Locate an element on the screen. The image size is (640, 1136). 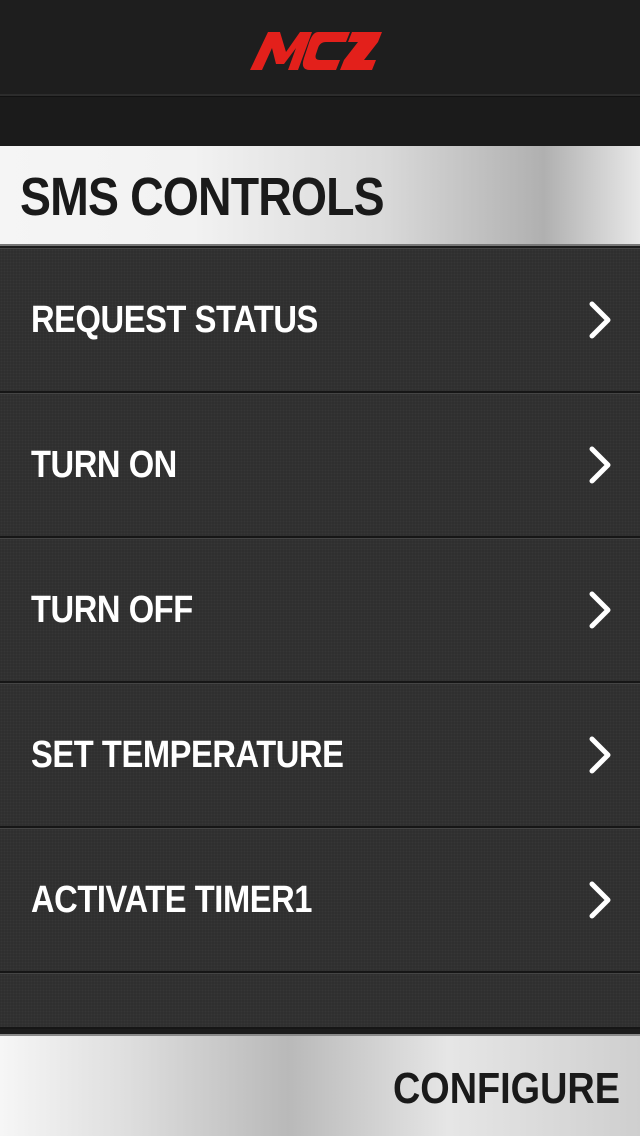
menu-item-turn-off: TURN OFF is located at coordinates (320, 610).